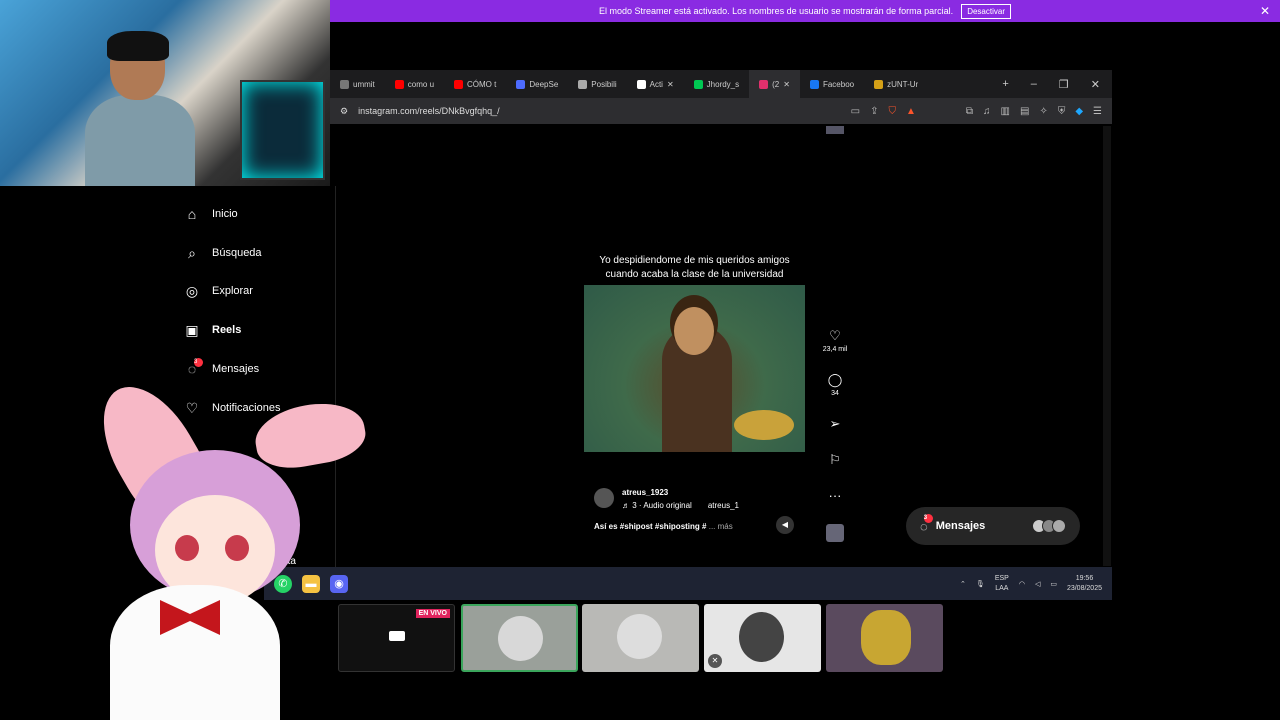 The image size is (1280, 720). What do you see at coordinates (1107, 346) in the screenshot?
I see `scrollbar` at bounding box center [1107, 346].